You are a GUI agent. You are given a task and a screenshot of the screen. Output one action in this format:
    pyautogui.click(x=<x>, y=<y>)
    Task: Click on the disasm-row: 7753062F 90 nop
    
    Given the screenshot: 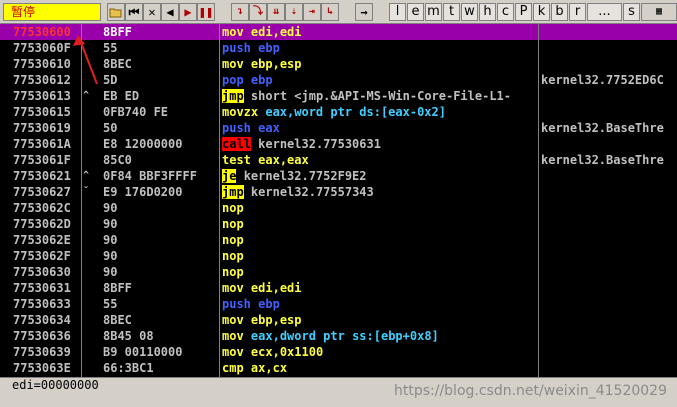 What is the action you would take?
    pyautogui.click(x=338, y=256)
    